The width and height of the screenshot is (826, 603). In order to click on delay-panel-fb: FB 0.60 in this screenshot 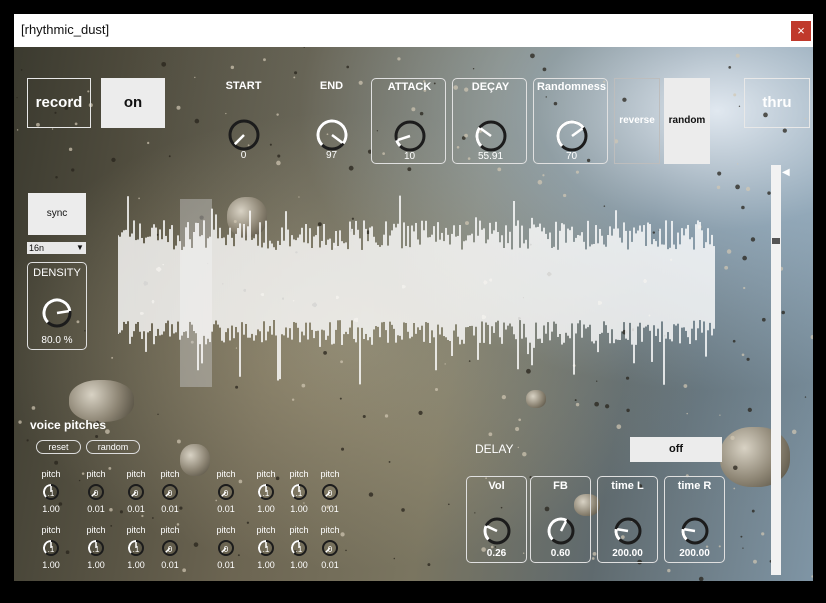, I will do `click(560, 519)`.